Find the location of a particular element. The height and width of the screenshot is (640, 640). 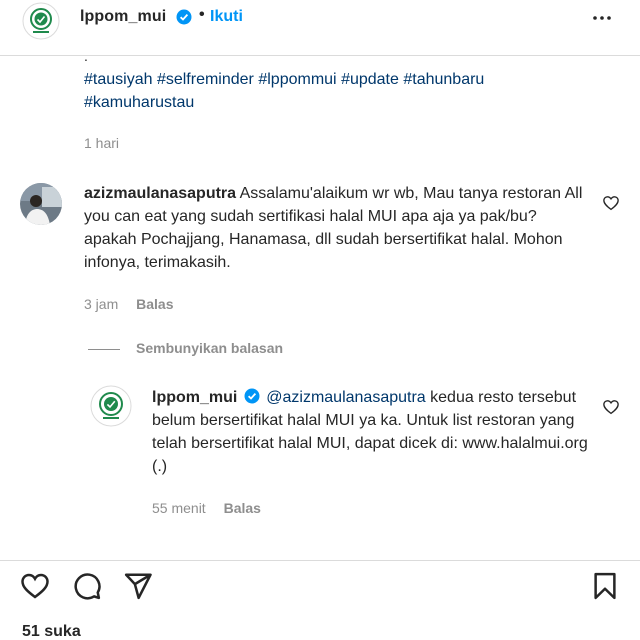

follow-button: Ikuti is located at coordinates (226, 17).